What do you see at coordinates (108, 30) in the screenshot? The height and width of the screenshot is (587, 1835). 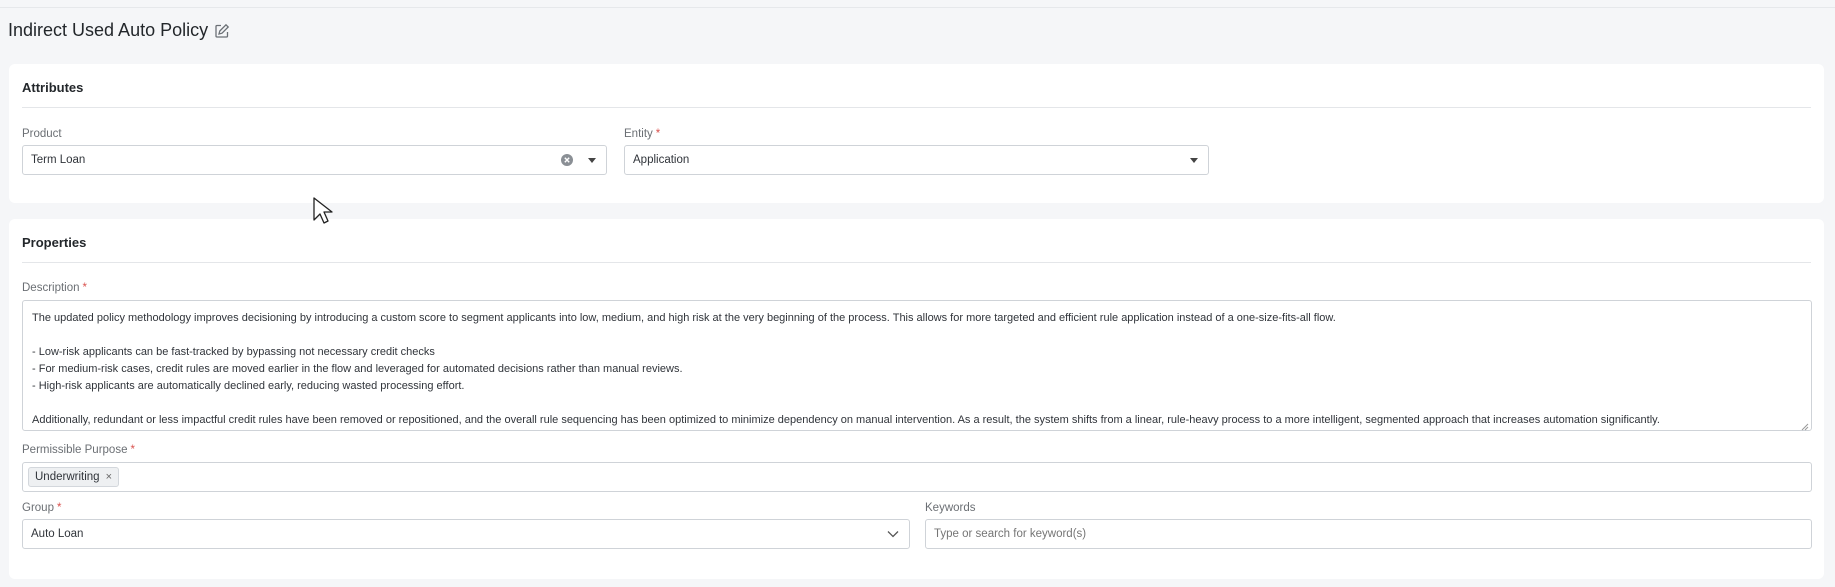 I see `page-title: Indirect Used Auto Policy` at bounding box center [108, 30].